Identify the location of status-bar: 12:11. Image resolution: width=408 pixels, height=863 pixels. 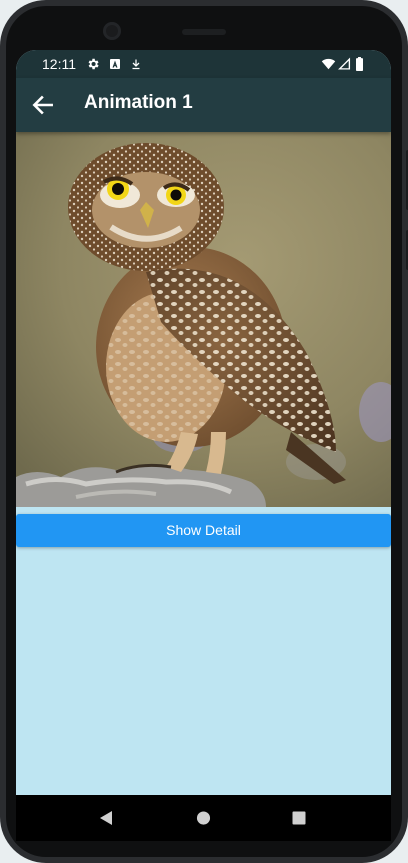
(203, 64).